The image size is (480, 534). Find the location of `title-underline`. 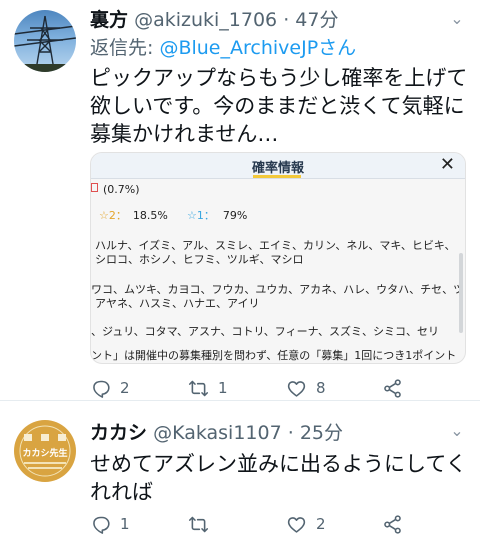

title-underline is located at coordinates (277, 176).